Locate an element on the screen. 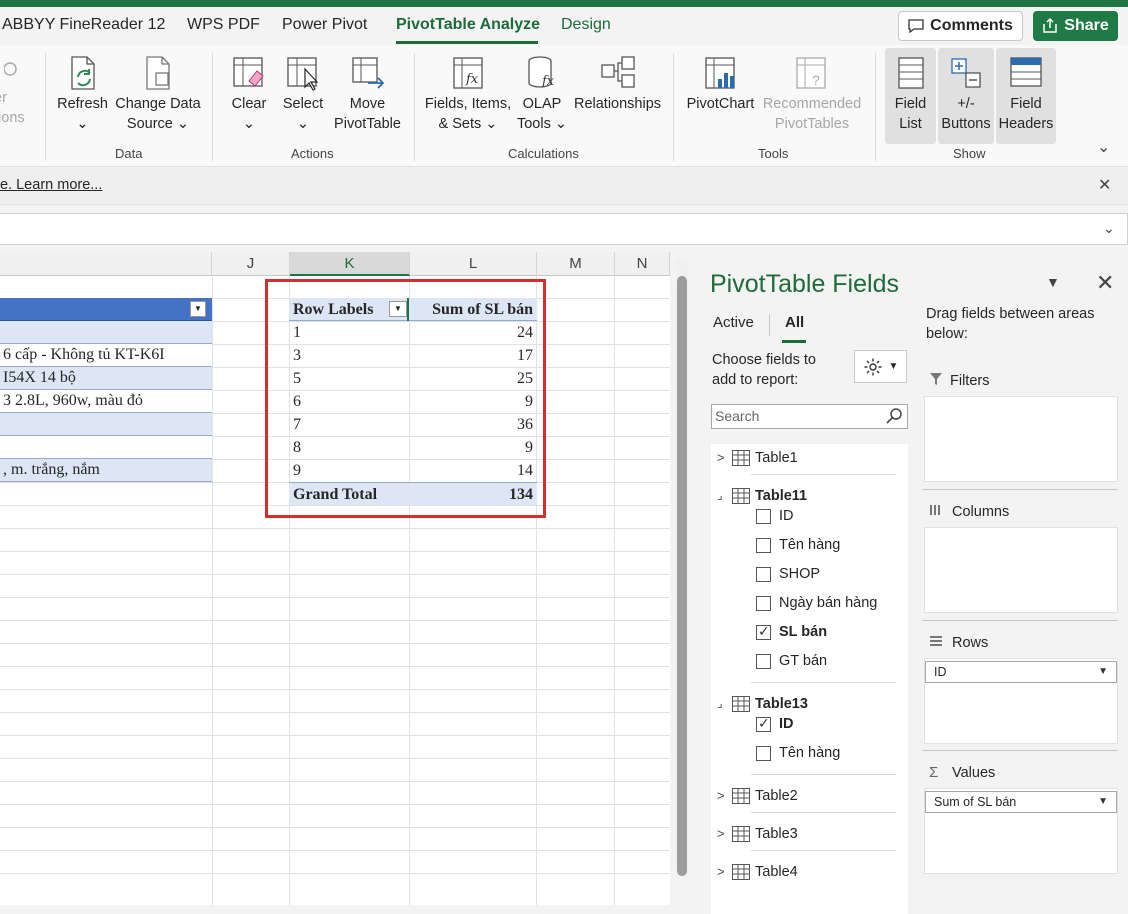 Image resolution: width=1128 pixels, height=914 pixels. field-item-gt-ban: GT bán is located at coordinates (809, 663).